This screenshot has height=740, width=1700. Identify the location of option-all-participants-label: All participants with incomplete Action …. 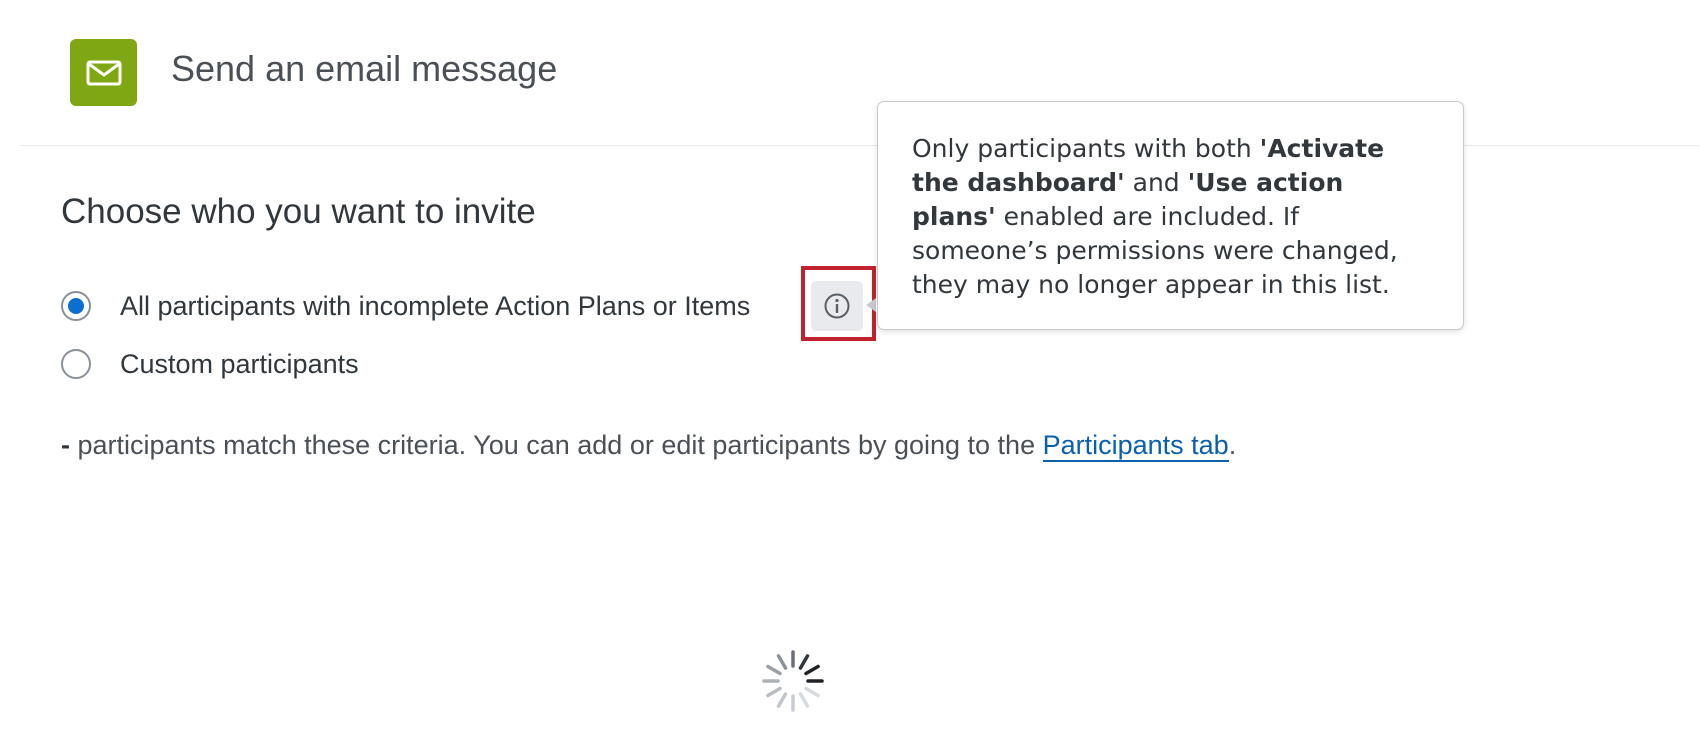
(435, 306).